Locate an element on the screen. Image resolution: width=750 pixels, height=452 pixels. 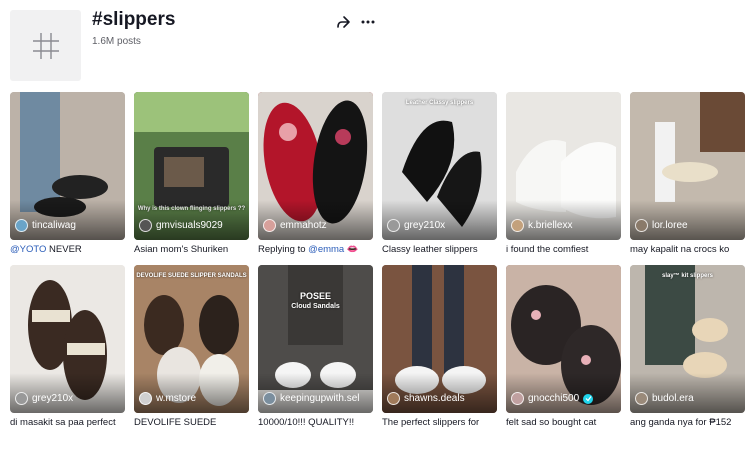
video-card: tincaliwag @YOTO NEVER is located at coordinates (67, 174).